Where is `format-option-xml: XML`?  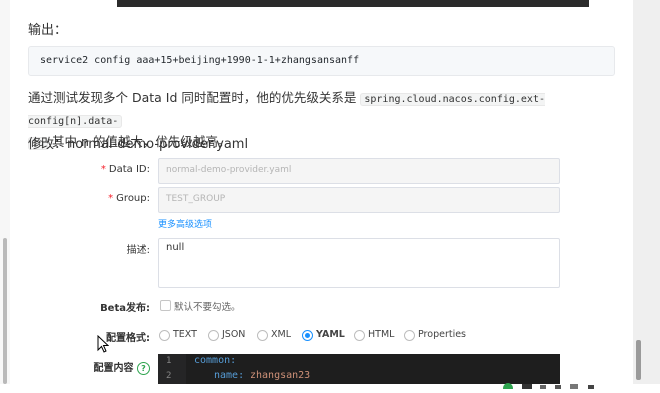 format-option-xml: XML is located at coordinates (281, 334).